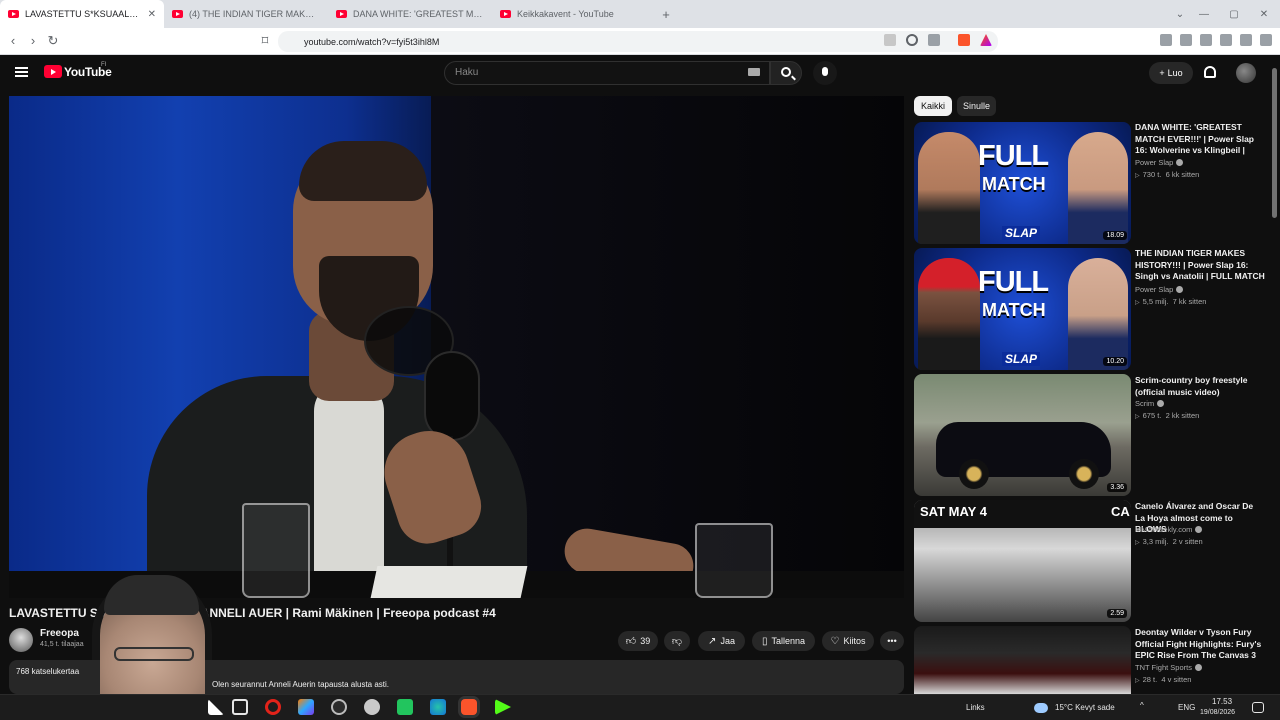 The image size is (1280, 720). Describe the element at coordinates (1264, 14) in the screenshot. I see `window-close-icon: ✕` at that location.